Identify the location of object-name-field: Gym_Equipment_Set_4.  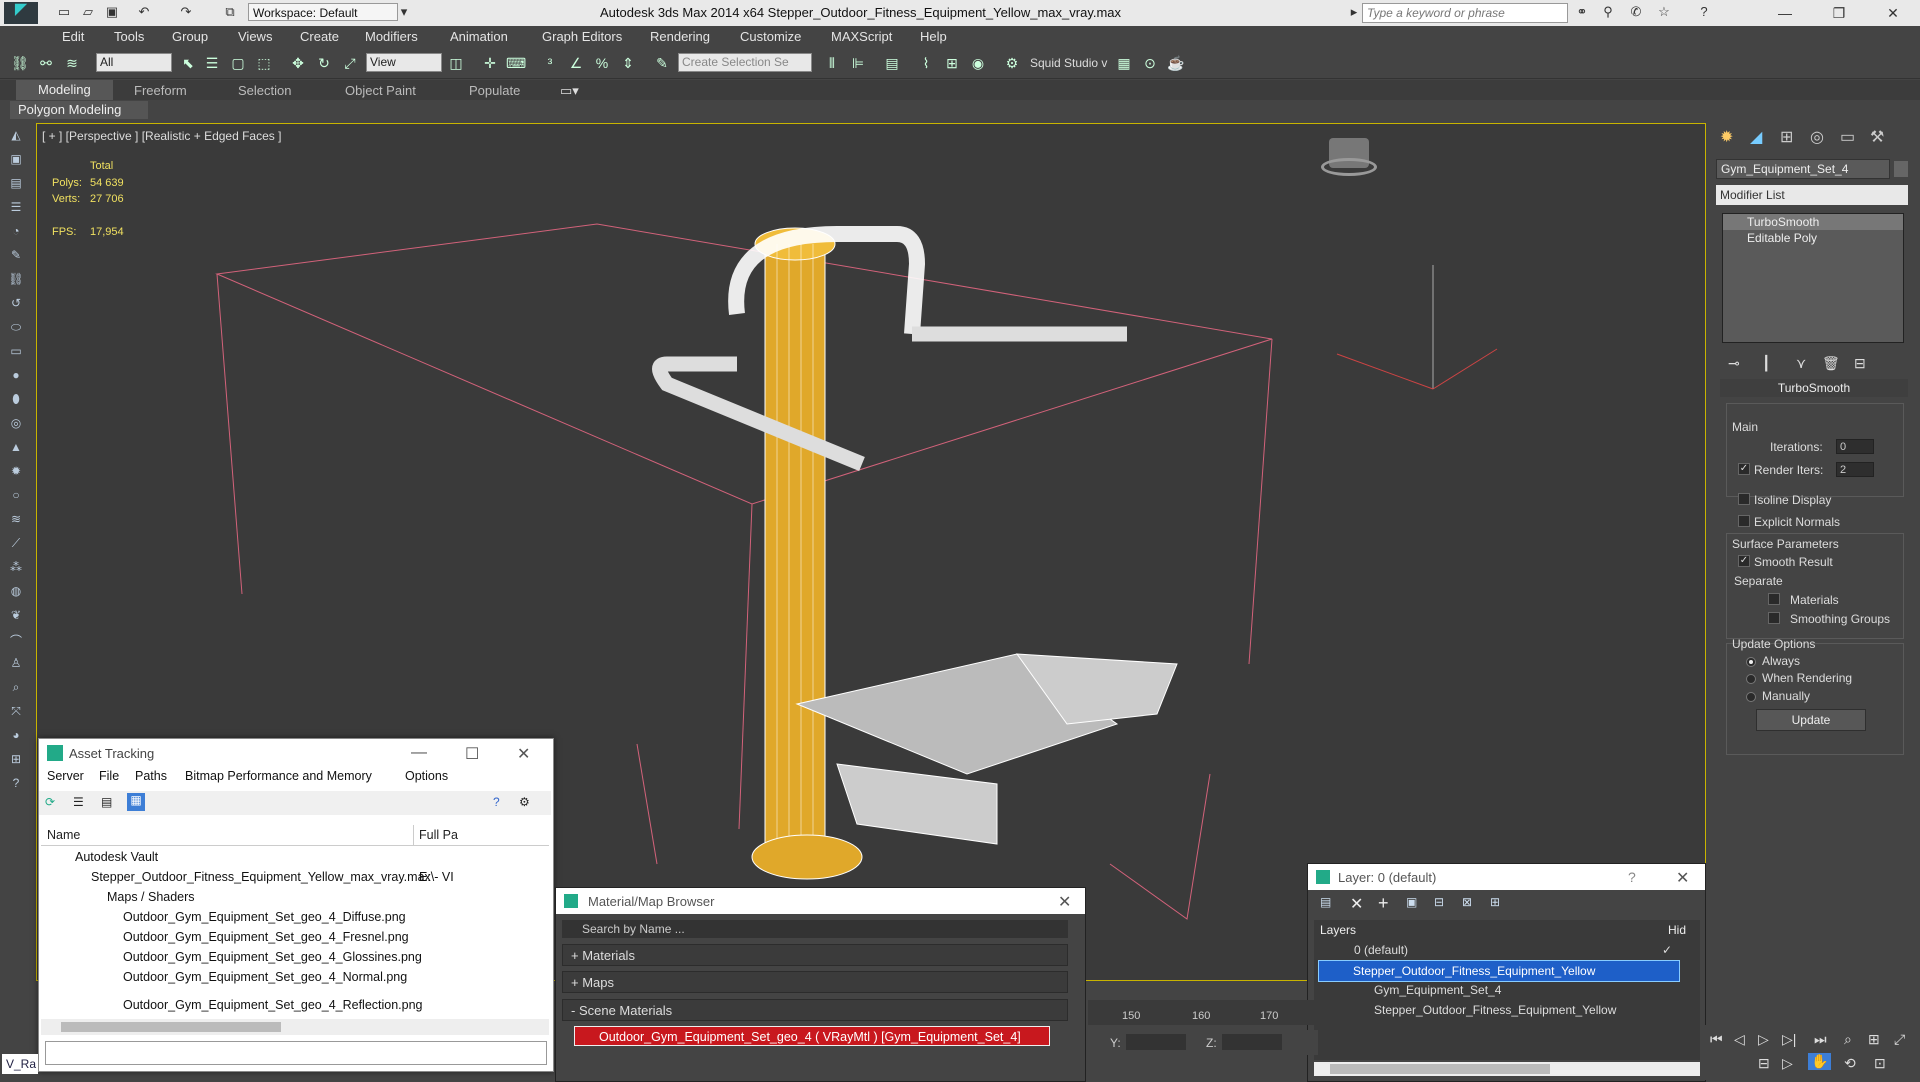
(1803, 169).